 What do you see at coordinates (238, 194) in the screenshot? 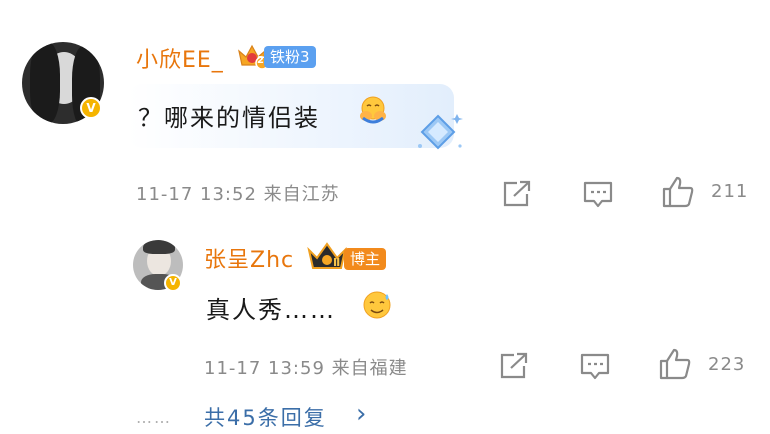
I see `comment-meta: 11-17 13:52 来自江苏` at bounding box center [238, 194].